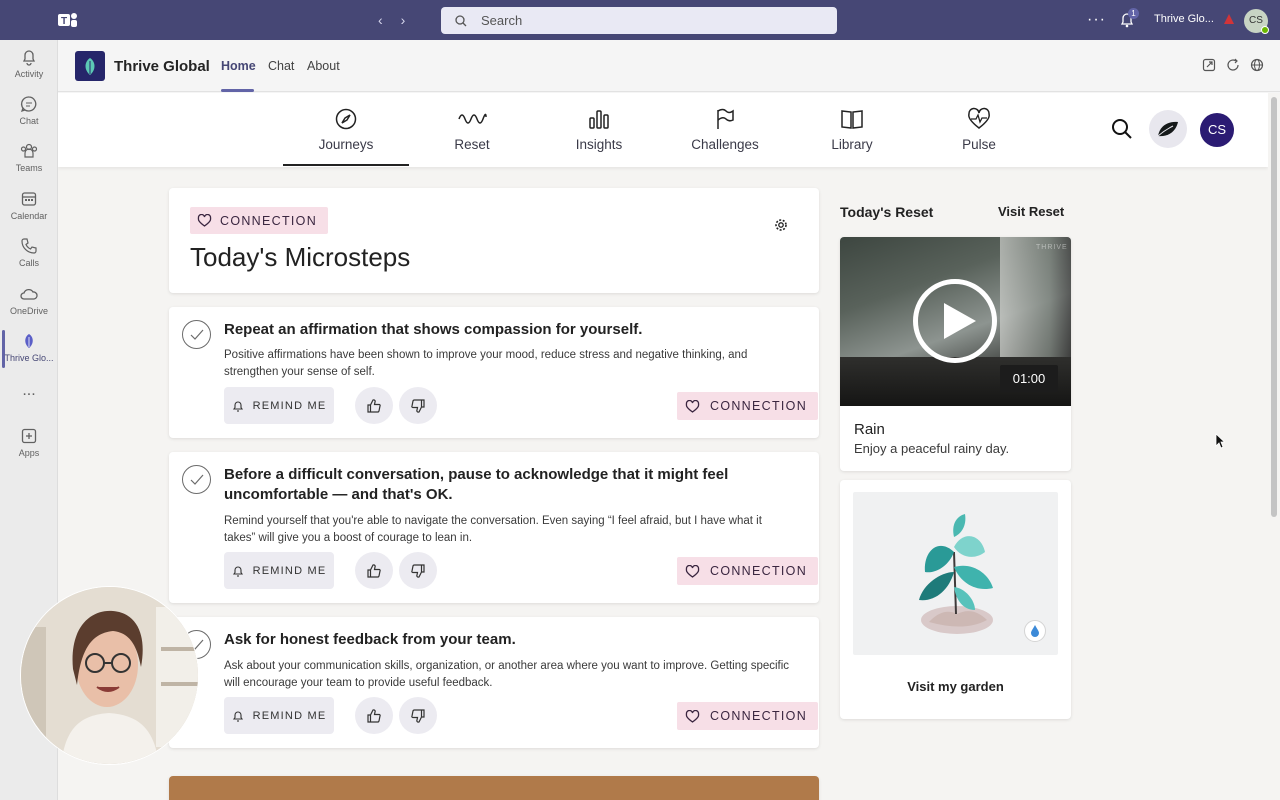  Describe the element at coordinates (669, 66) in the screenshot. I see `app-header: Thrive Global Home Chat About` at that location.